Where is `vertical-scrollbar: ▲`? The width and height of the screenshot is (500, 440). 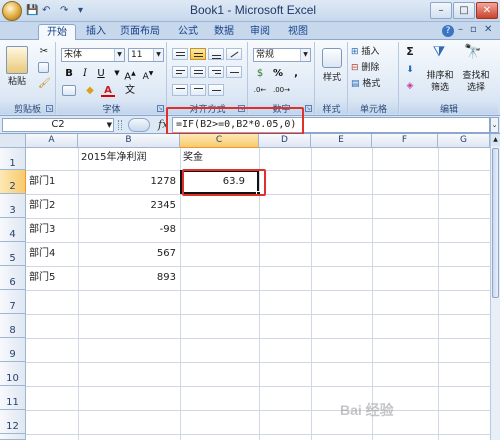 vertical-scrollbar: ▲ is located at coordinates (495, 287).